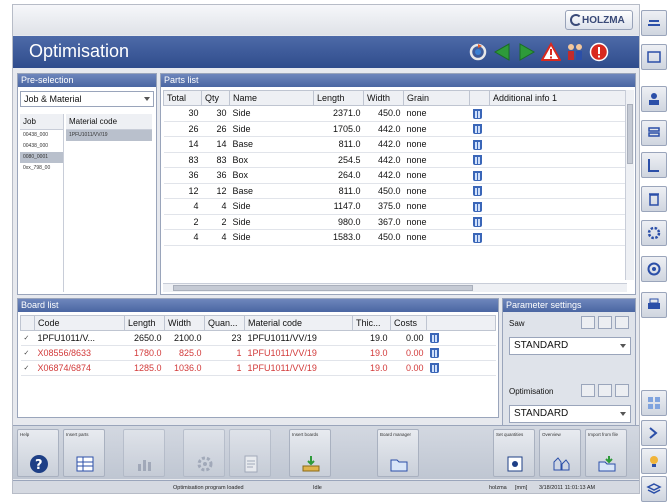 The image size is (667, 504). I want to click on parts-row: 36 36 Box 264.0 442.0 none, so click(395, 175).